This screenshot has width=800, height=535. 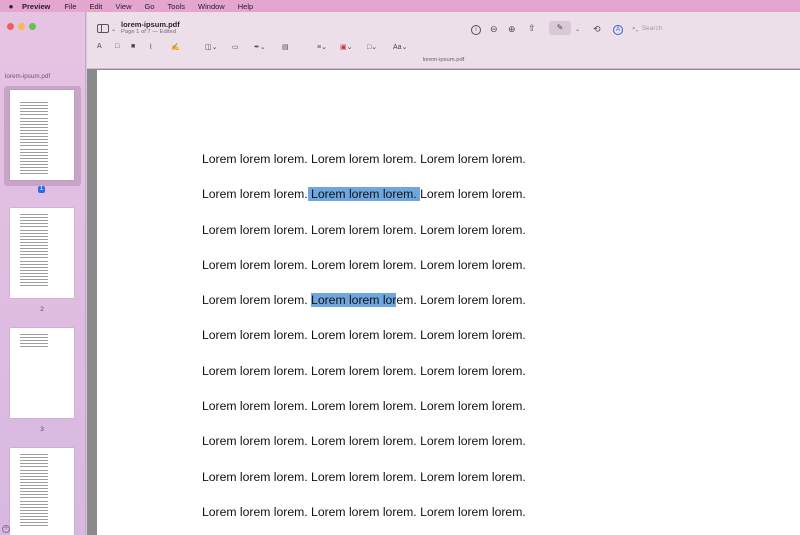 I want to click on pen-icon: ✎, so click(x=560, y=28).